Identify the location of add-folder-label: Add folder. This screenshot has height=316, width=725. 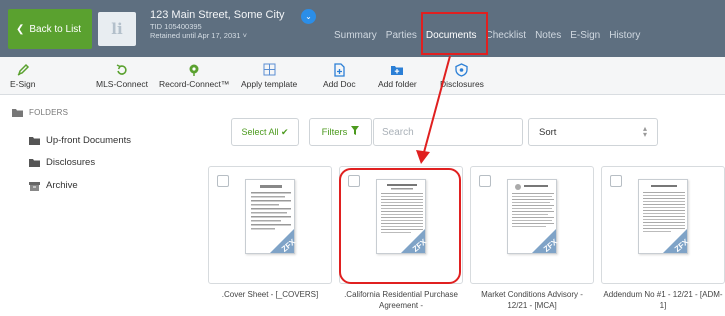
(397, 84).